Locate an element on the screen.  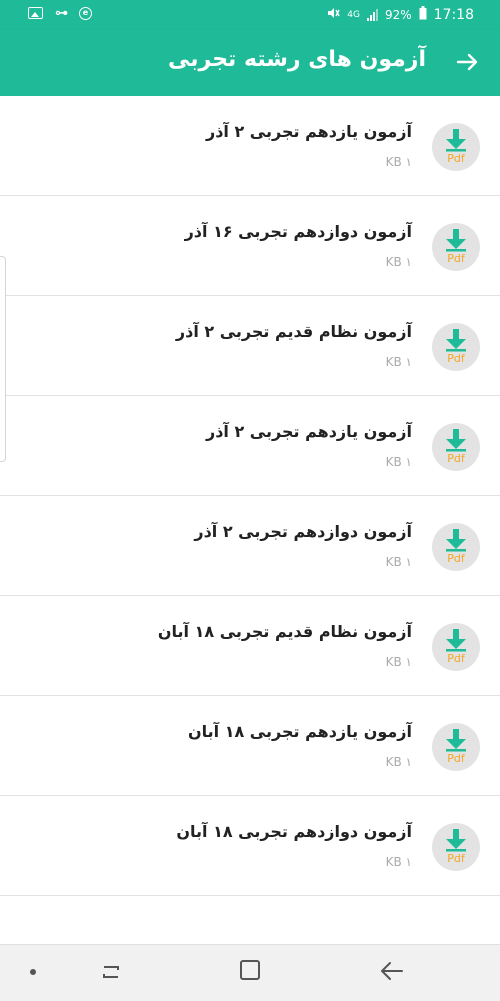
list-item: Pdf آزمون نظام قدیم تجربی ۲ آذر ۱ KB is located at coordinates (250, 346).